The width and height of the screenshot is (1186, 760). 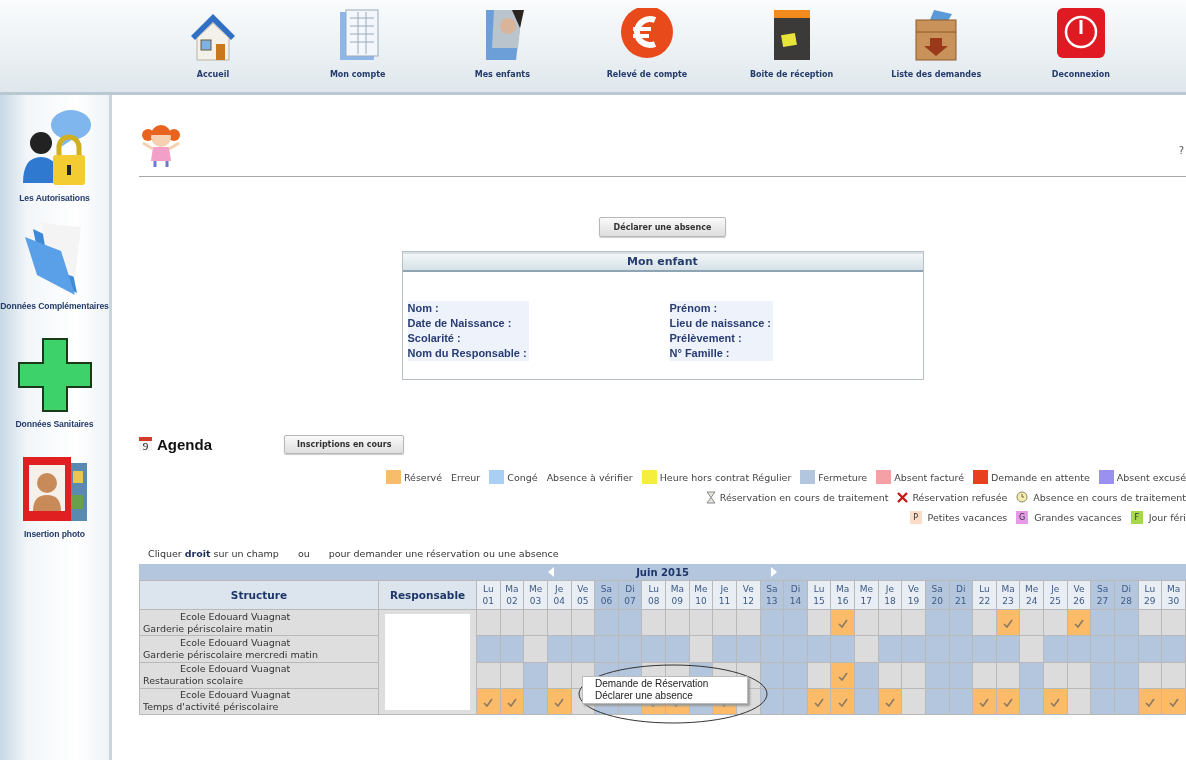 I want to click on legend-label: Réservé, so click(x=423, y=477).